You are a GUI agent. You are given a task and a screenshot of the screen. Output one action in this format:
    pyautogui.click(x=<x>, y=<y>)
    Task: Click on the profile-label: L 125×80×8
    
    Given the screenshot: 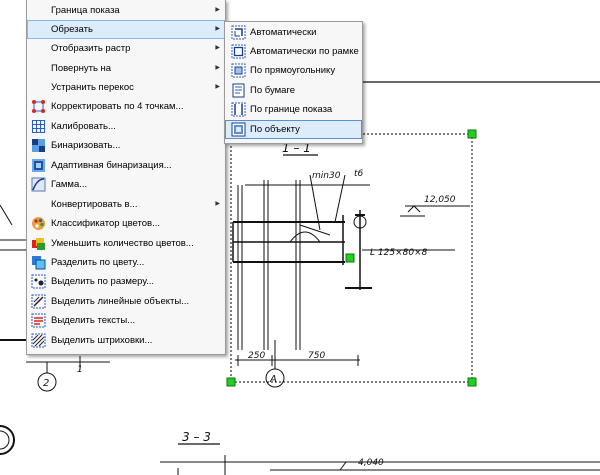 What is the action you would take?
    pyautogui.click(x=399, y=253)
    